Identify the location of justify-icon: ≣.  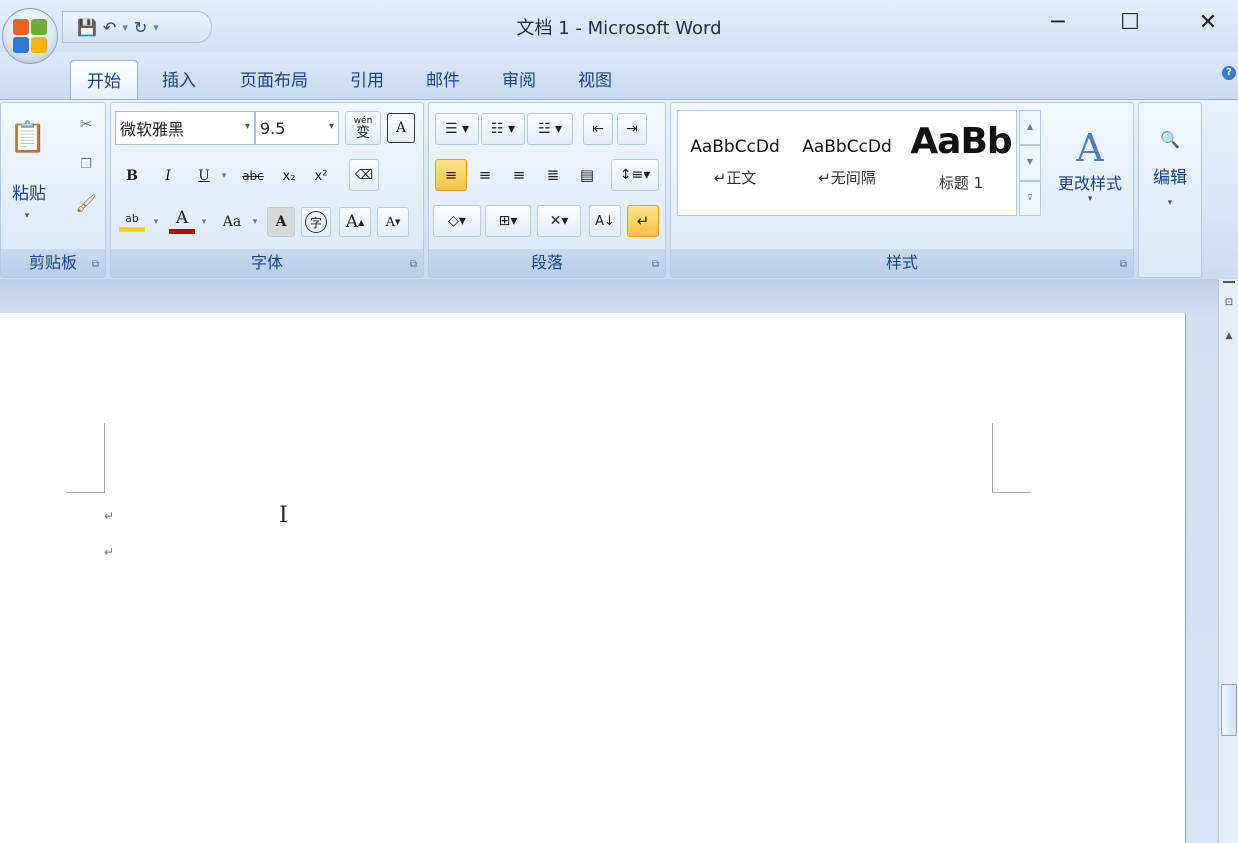
(553, 175).